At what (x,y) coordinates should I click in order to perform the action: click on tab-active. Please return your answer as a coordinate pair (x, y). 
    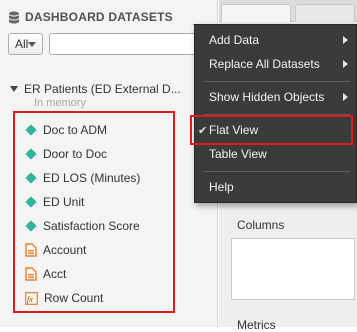
    Looking at the image, I should click on (256, 13).